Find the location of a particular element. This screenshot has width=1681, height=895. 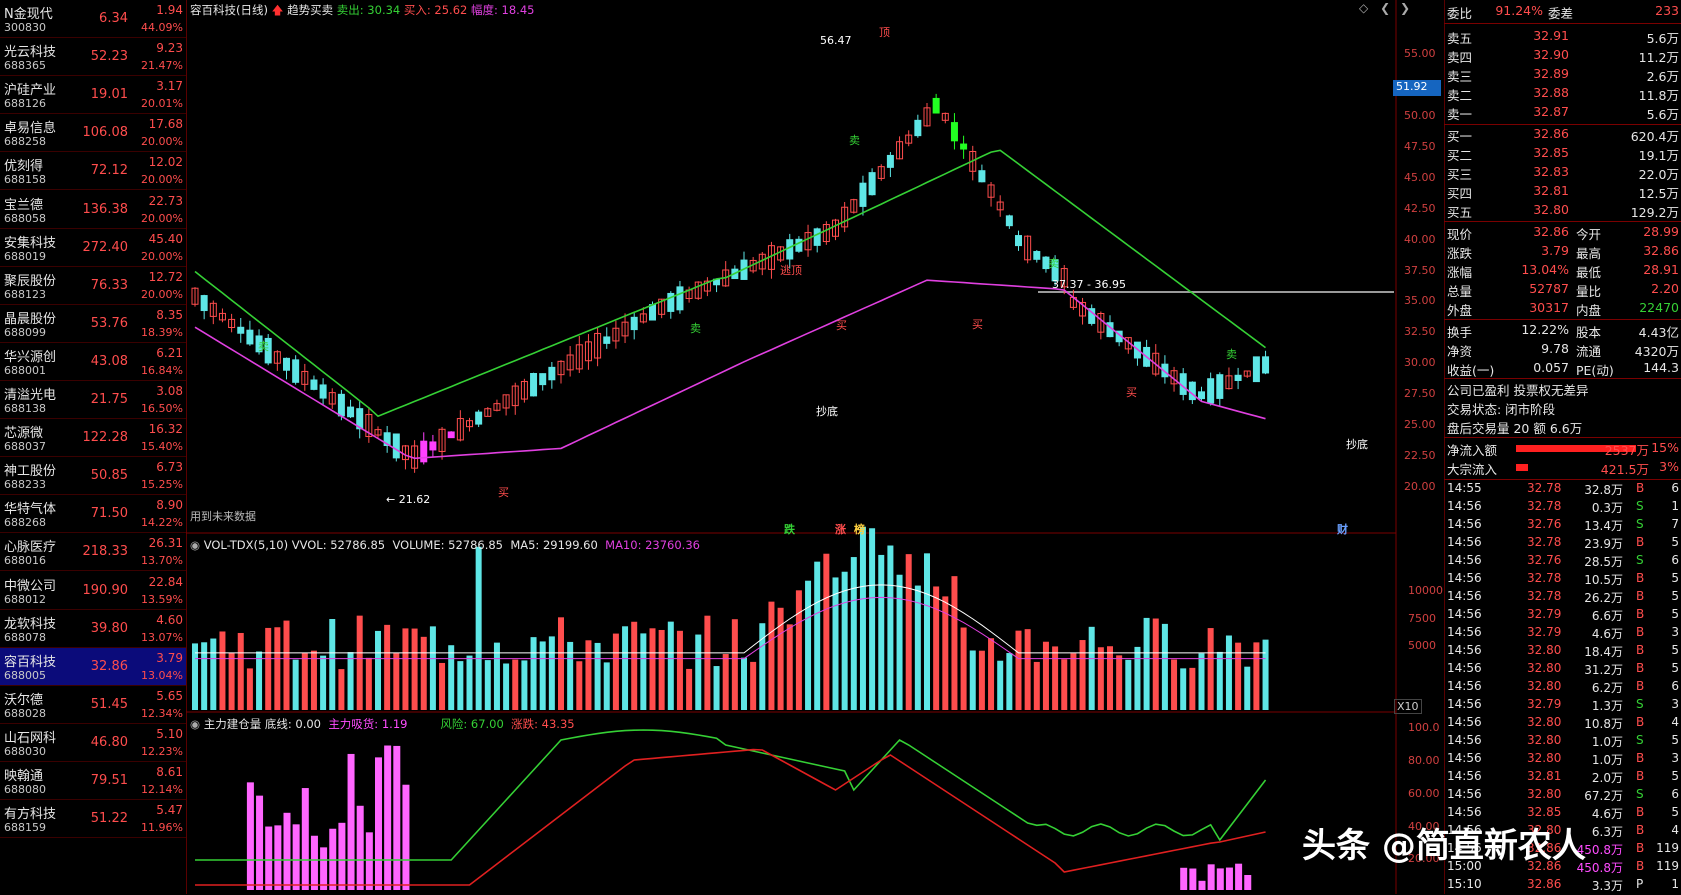

bid-label: 买二 is located at coordinates (1460, 155).